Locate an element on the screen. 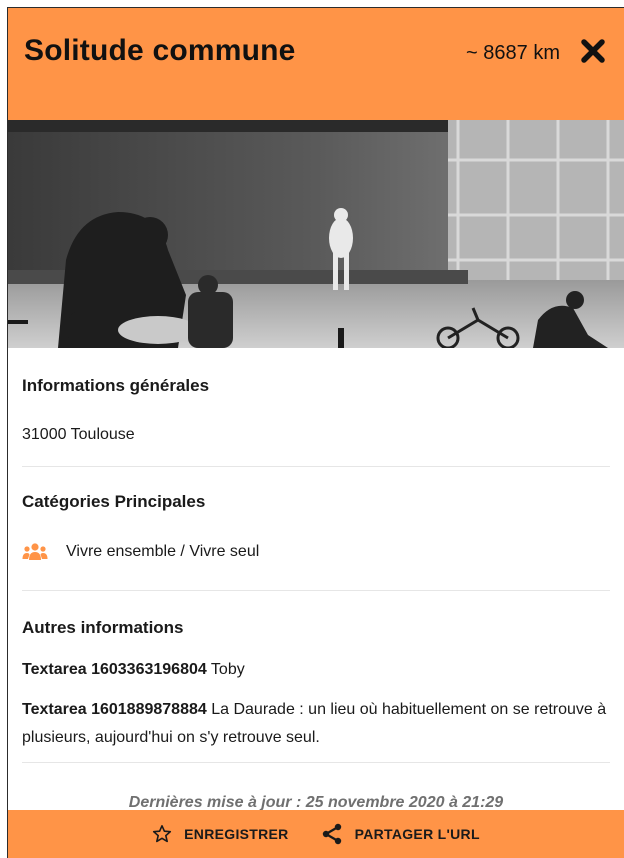 This screenshot has width=624, height=858. group-icon is located at coordinates (35, 551).